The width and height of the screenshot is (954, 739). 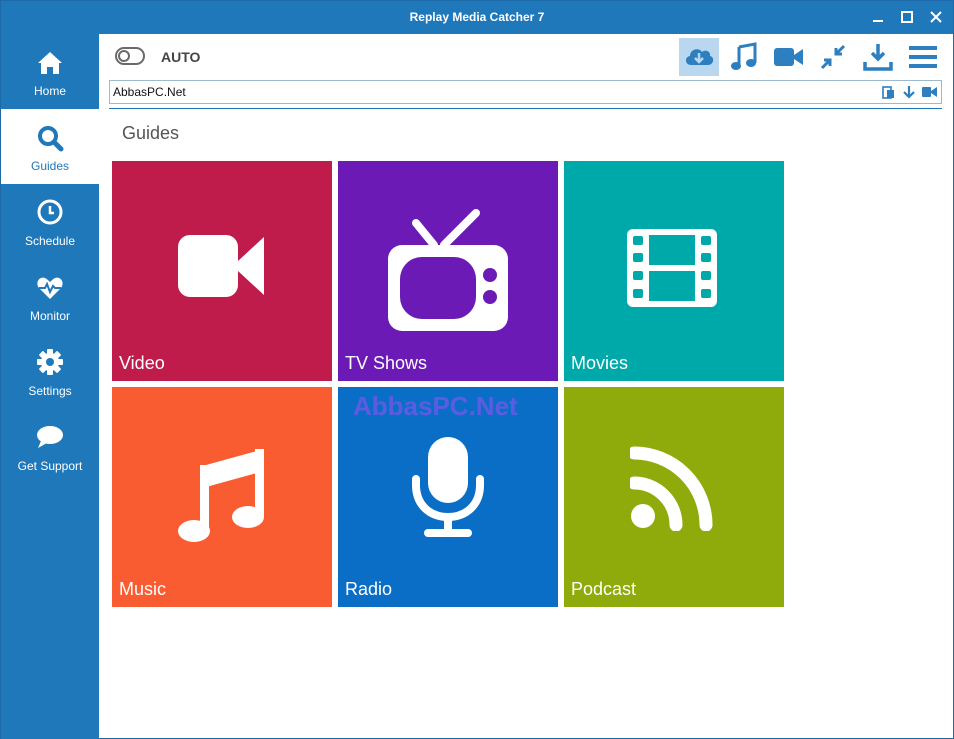 What do you see at coordinates (151, 133) in the screenshot?
I see `page-title: Guides` at bounding box center [151, 133].